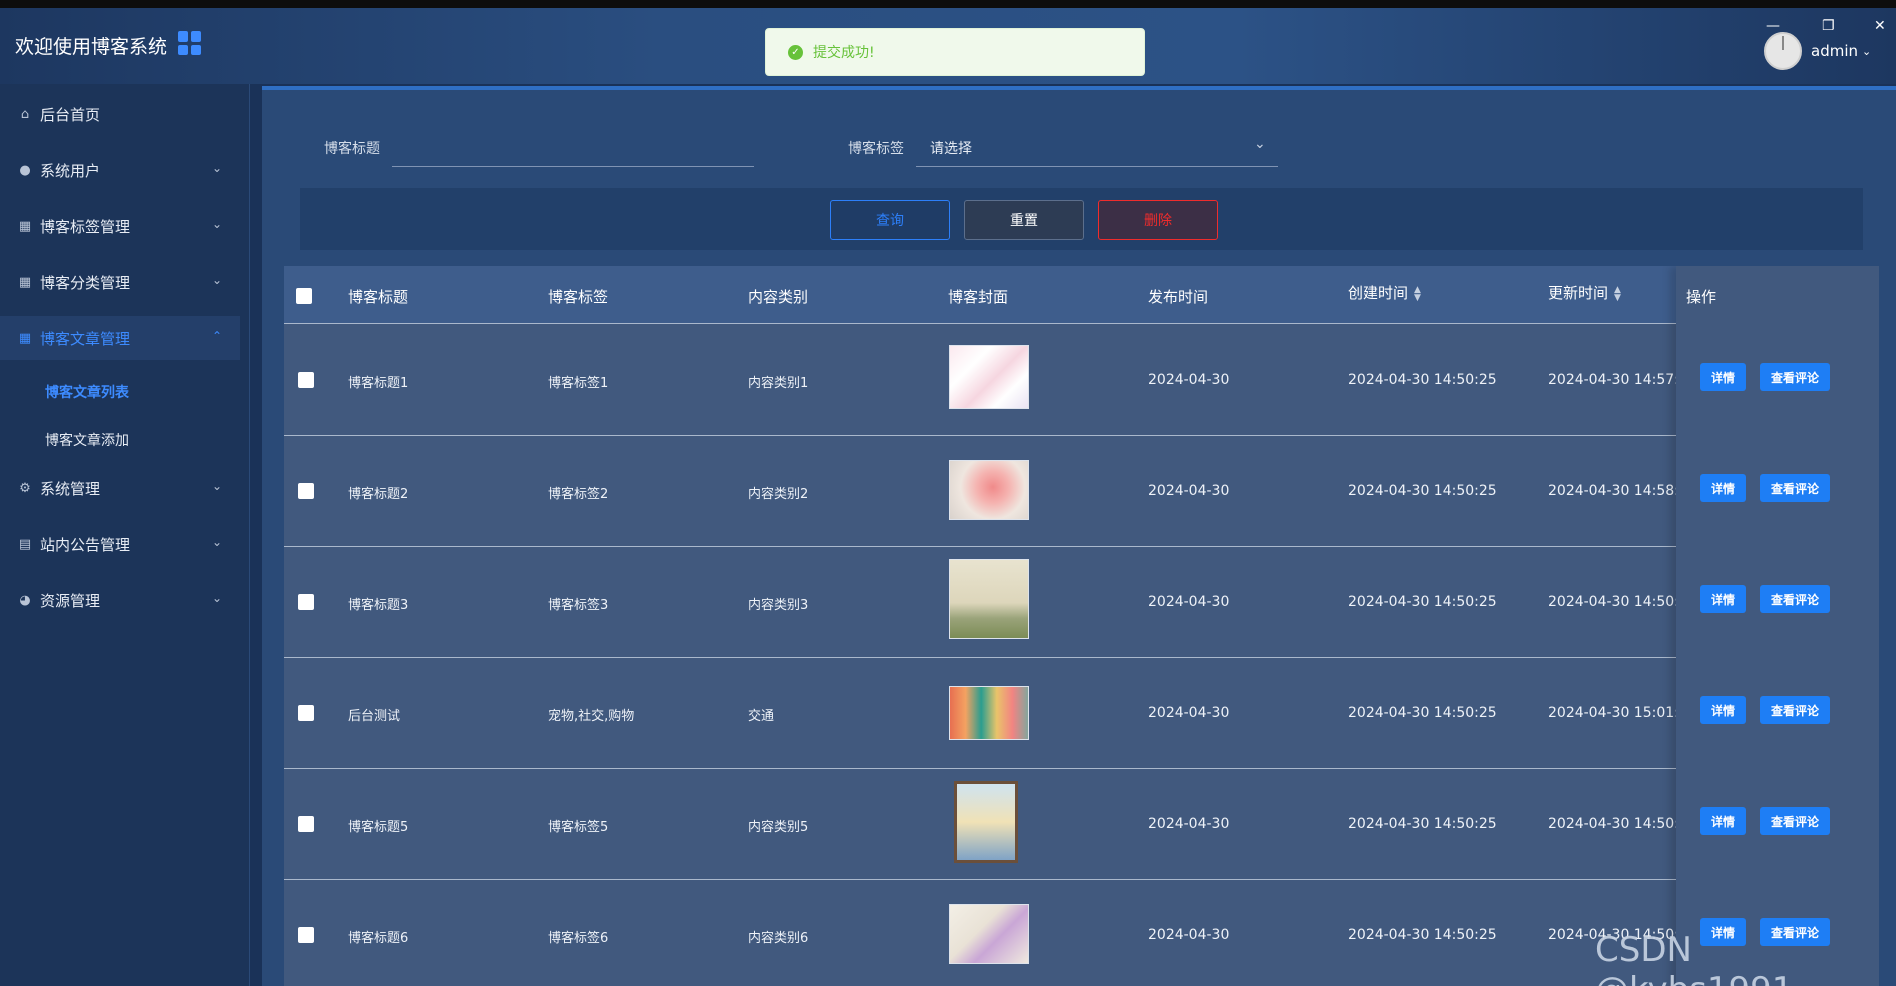 Image resolution: width=1896 pixels, height=986 pixels. Describe the element at coordinates (778, 827) in the screenshot. I see `row-category: 内容类别5` at that location.